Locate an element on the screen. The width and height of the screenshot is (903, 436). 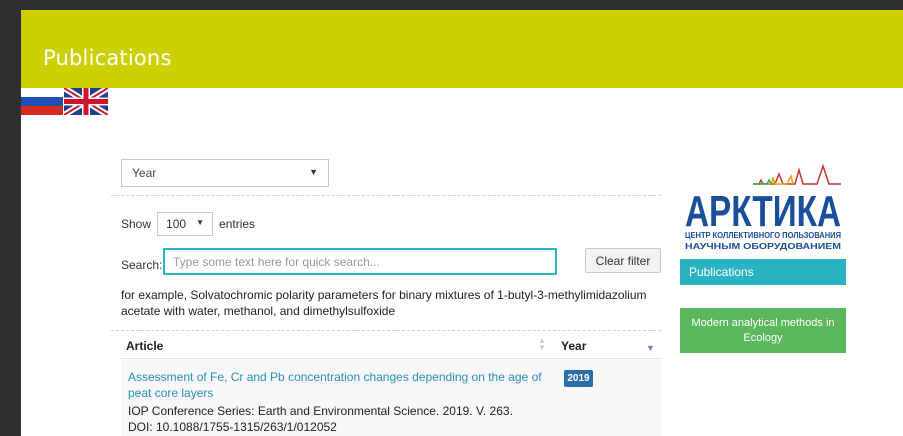
sort-desc-icon: ▼ is located at coordinates (650, 348).